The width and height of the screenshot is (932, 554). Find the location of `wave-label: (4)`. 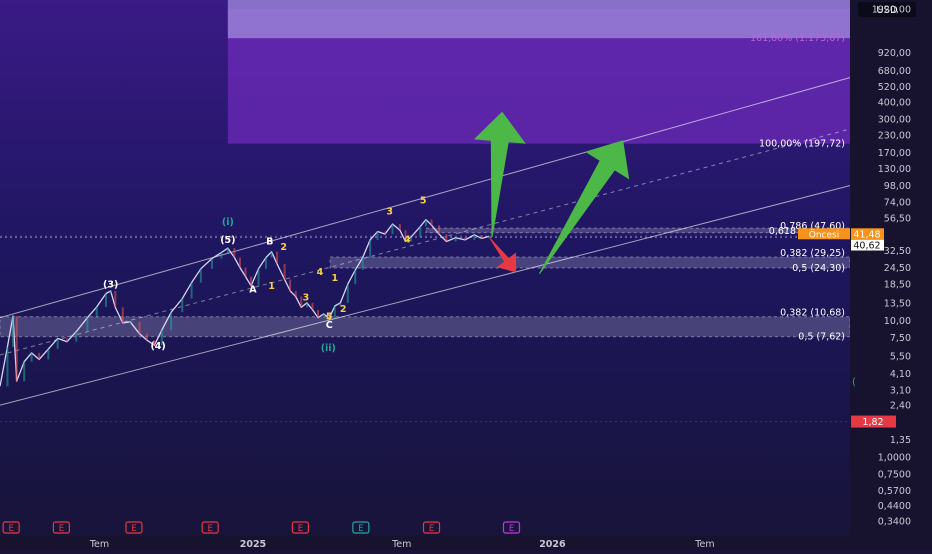

wave-label: (4) is located at coordinates (157, 346).